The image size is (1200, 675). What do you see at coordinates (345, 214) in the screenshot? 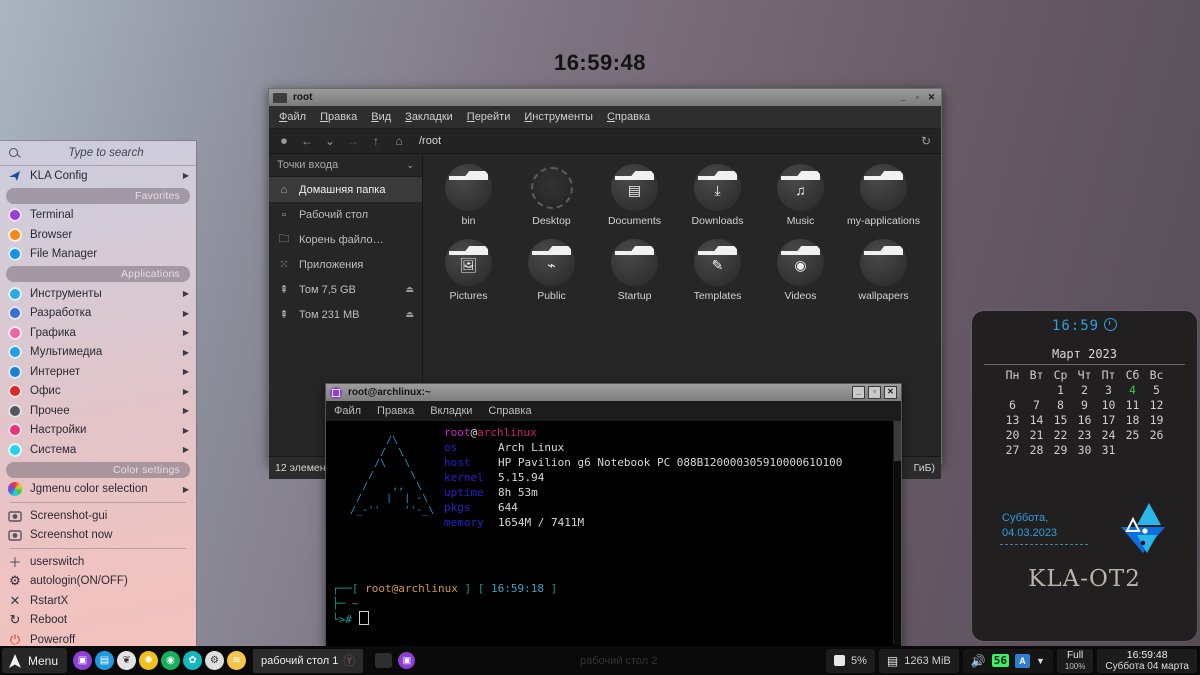
I see `sidebar-item-desktop: ▫ Рабочий стол` at bounding box center [345, 214].